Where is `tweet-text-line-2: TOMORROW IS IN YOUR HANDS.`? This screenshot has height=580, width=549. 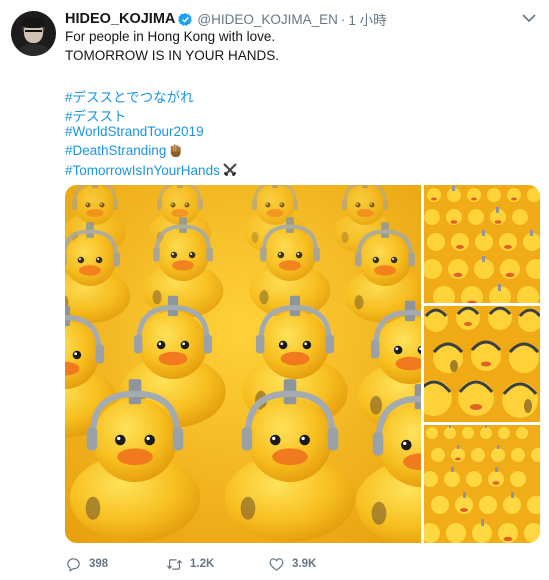 tweet-text-line-2: TOMORROW IS IN YOUR HANDS. is located at coordinates (172, 55).